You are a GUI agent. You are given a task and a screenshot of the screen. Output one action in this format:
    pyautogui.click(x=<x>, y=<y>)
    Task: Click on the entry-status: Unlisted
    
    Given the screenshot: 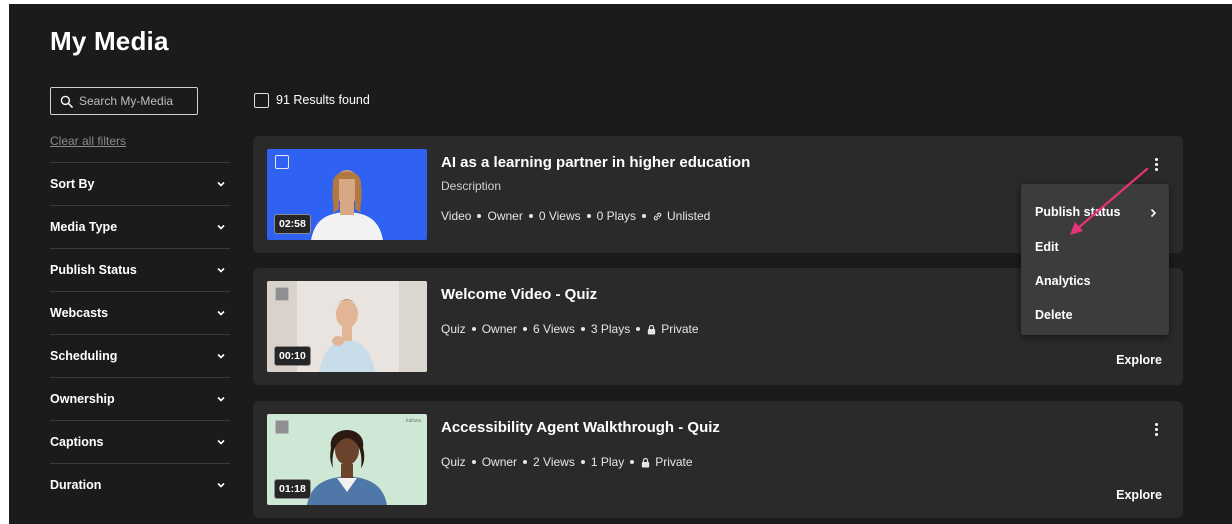 What is the action you would take?
    pyautogui.click(x=689, y=216)
    